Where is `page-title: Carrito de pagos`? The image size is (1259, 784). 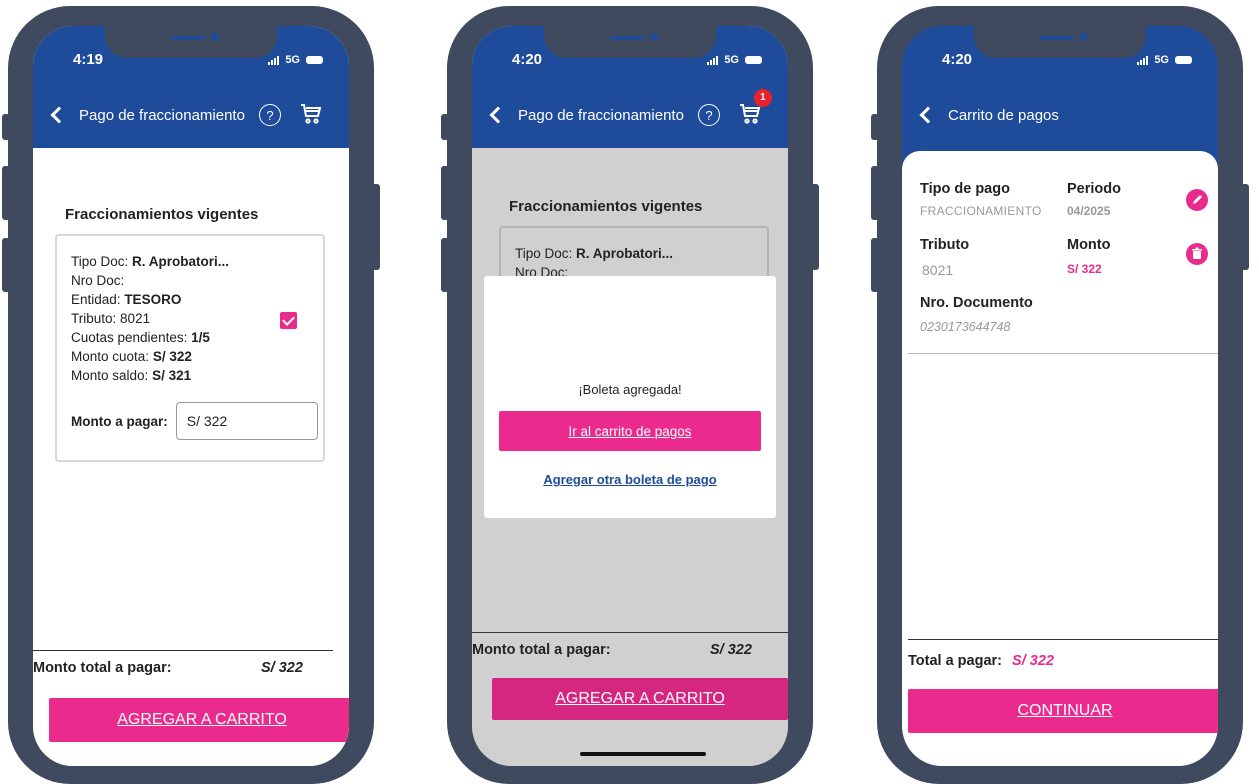 page-title: Carrito de pagos is located at coordinates (1003, 115).